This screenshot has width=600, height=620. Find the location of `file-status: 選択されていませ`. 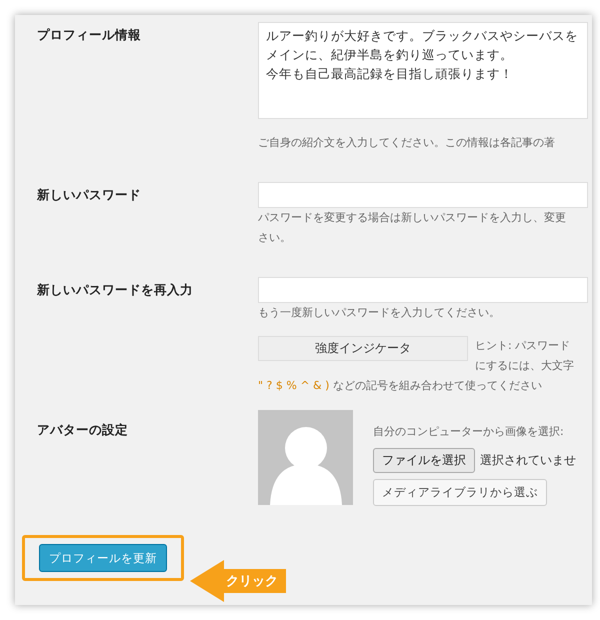

file-status: 選択されていませ is located at coordinates (528, 460).